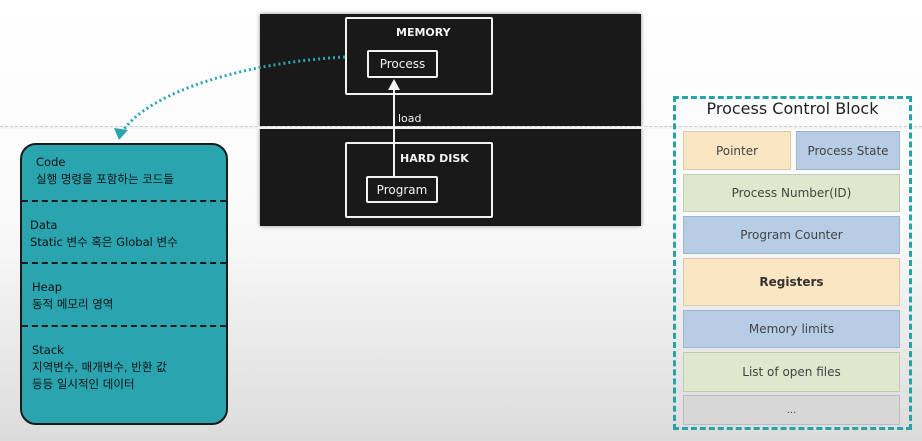 The height and width of the screenshot is (441, 922). I want to click on pcb-program-counter: Program Counter, so click(791, 235).